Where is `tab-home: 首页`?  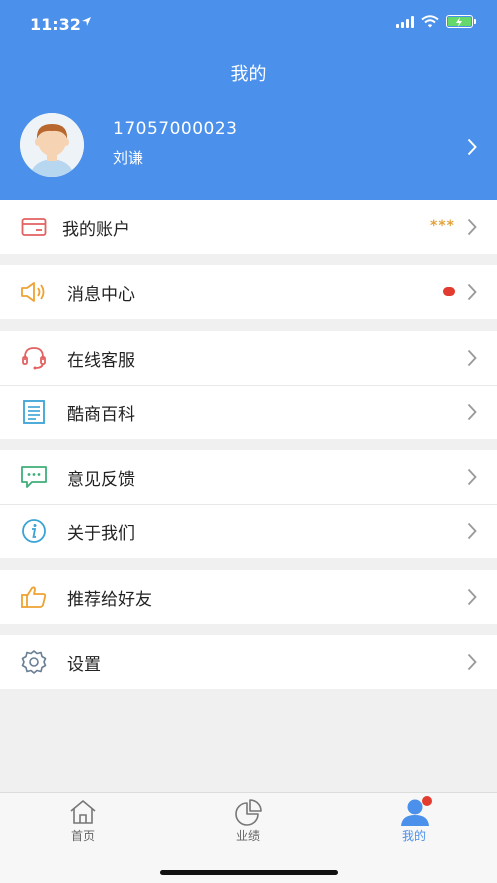 tab-home: 首页 is located at coordinates (83, 820).